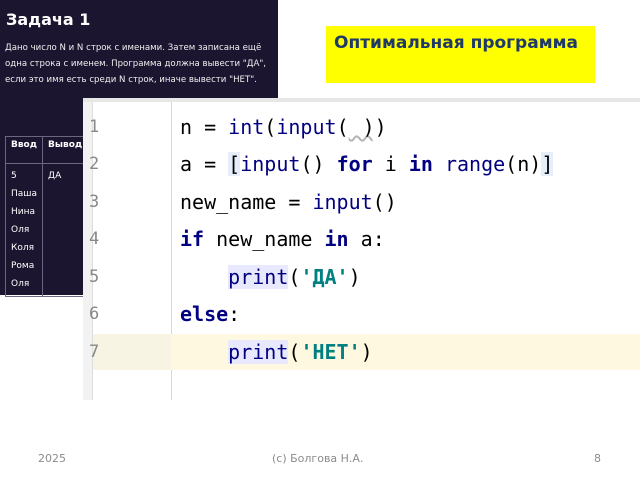 The width and height of the screenshot is (640, 480). Describe the element at coordinates (366, 239) in the screenshot. I see `code-token: a:` at that location.